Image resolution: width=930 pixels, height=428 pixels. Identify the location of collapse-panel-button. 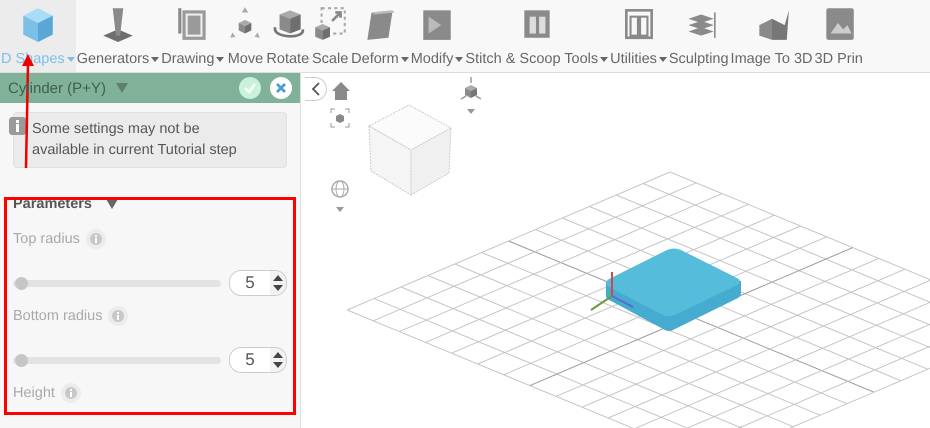
(316, 89).